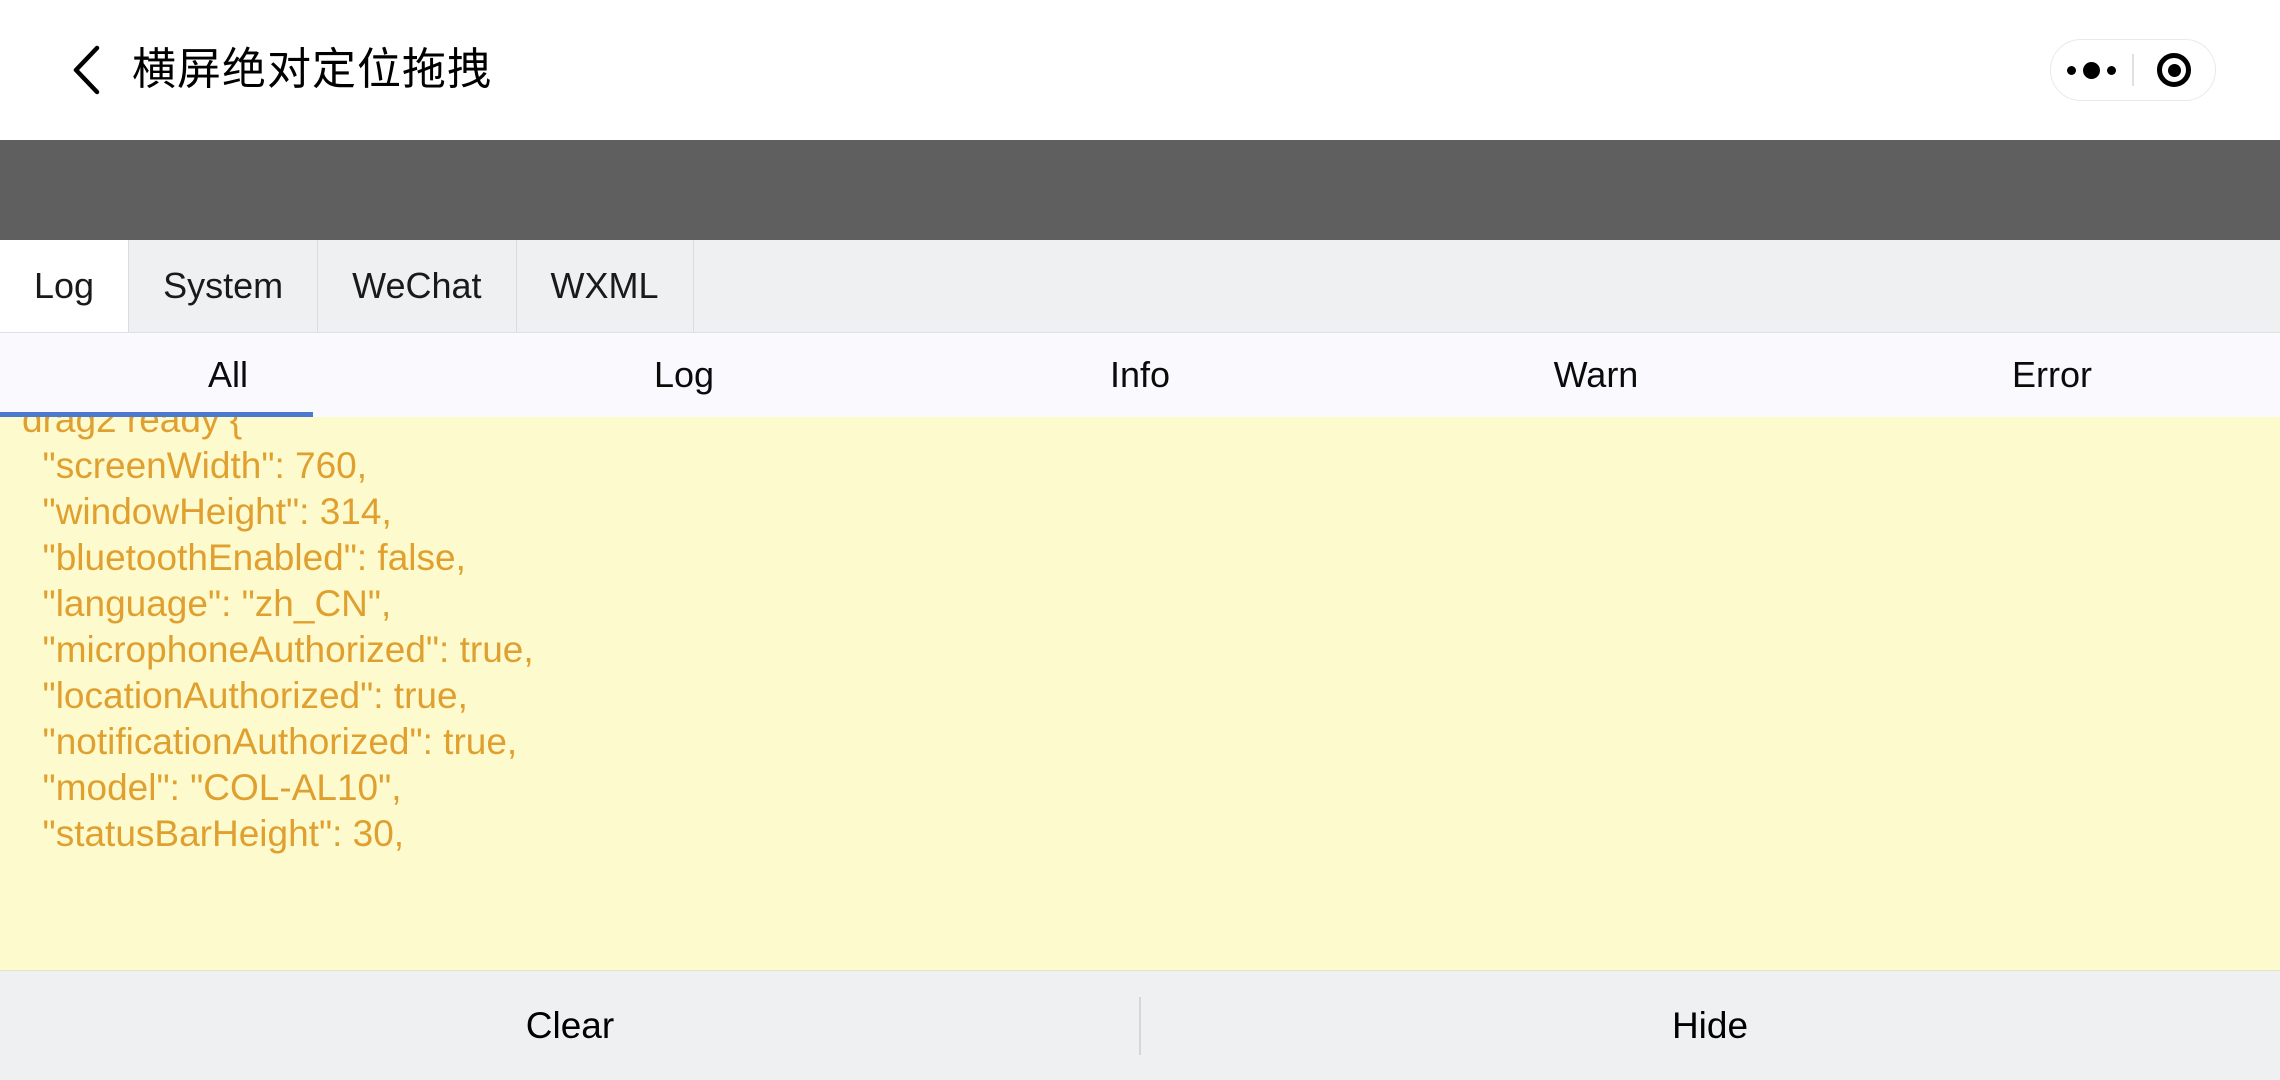 This screenshot has height=1080, width=2280. Describe the element at coordinates (244, 557) in the screenshot. I see `log-line: "bluetoothEnabled": false,` at that location.